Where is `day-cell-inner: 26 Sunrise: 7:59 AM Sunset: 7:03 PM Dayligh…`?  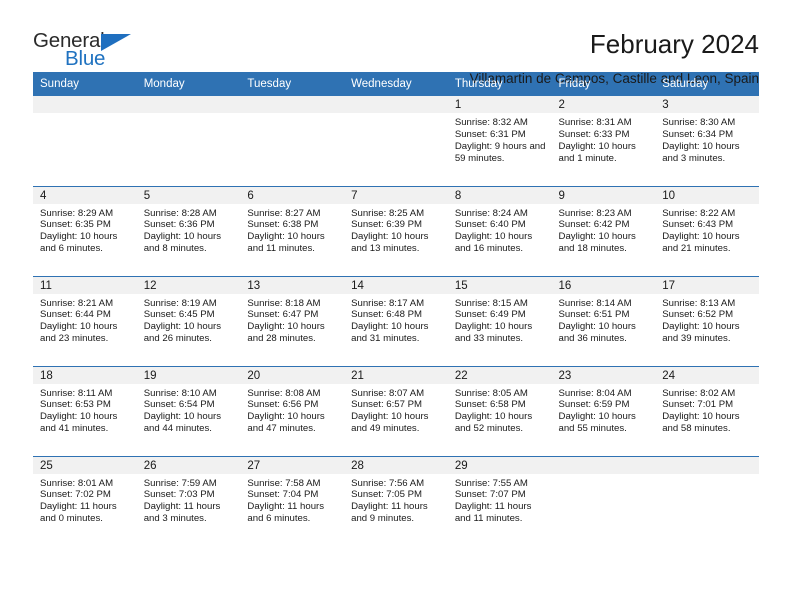
day-cell-inner: 26 Sunrise: 7:59 AM Sunset: 7:03 PM Dayligh… is located at coordinates (188, 501).